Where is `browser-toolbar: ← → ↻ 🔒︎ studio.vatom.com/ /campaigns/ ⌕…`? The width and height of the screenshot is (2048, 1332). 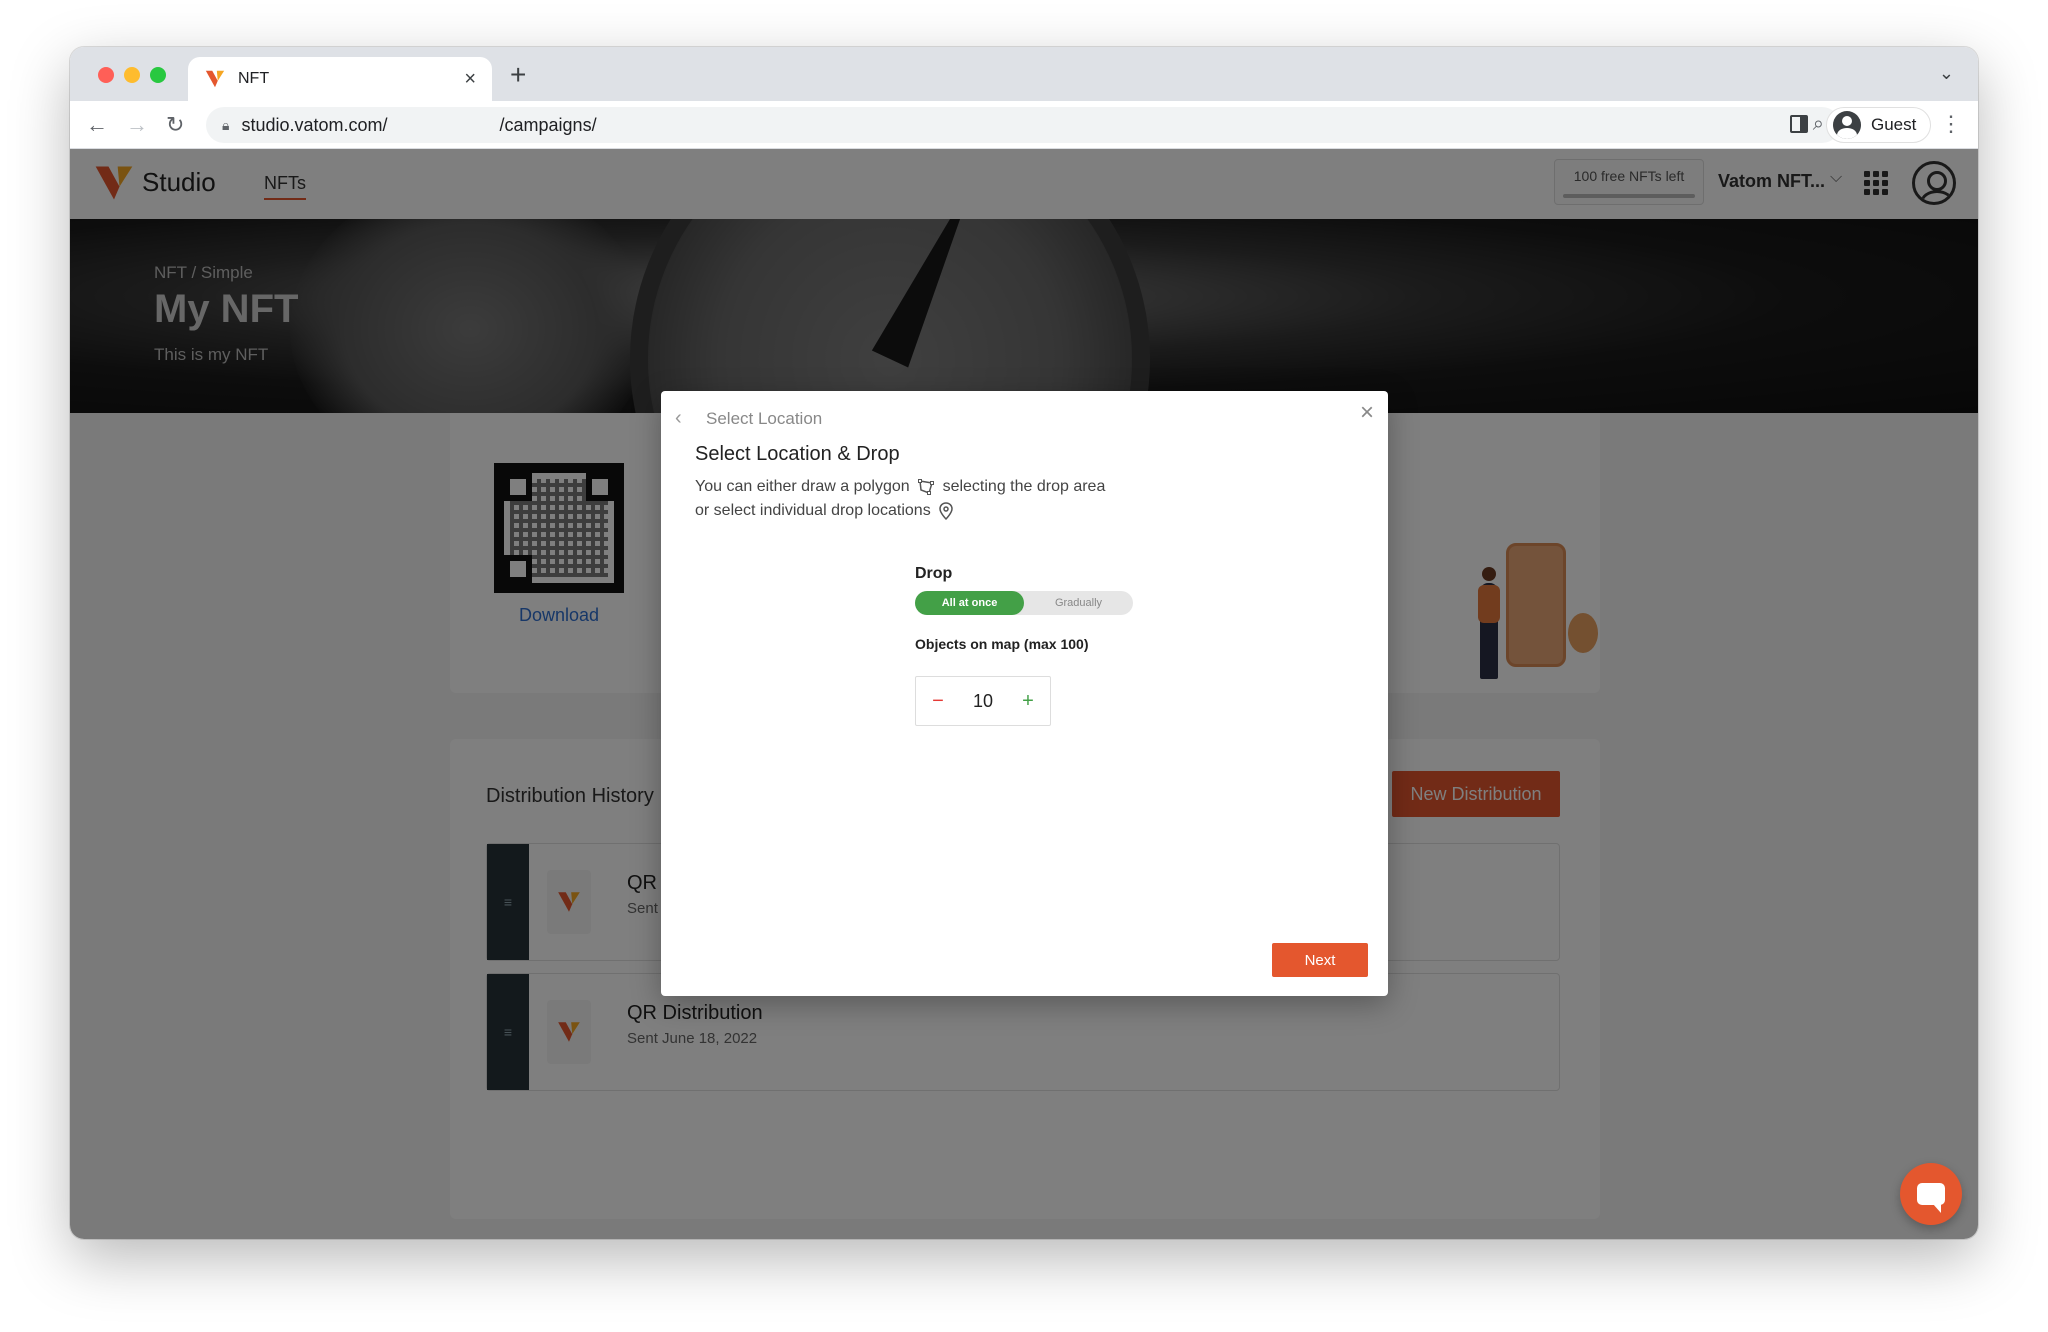
browser-toolbar: ← → ↻ 🔒︎ studio.vatom.com/ /campaigns/ ⌕… is located at coordinates (1024, 125).